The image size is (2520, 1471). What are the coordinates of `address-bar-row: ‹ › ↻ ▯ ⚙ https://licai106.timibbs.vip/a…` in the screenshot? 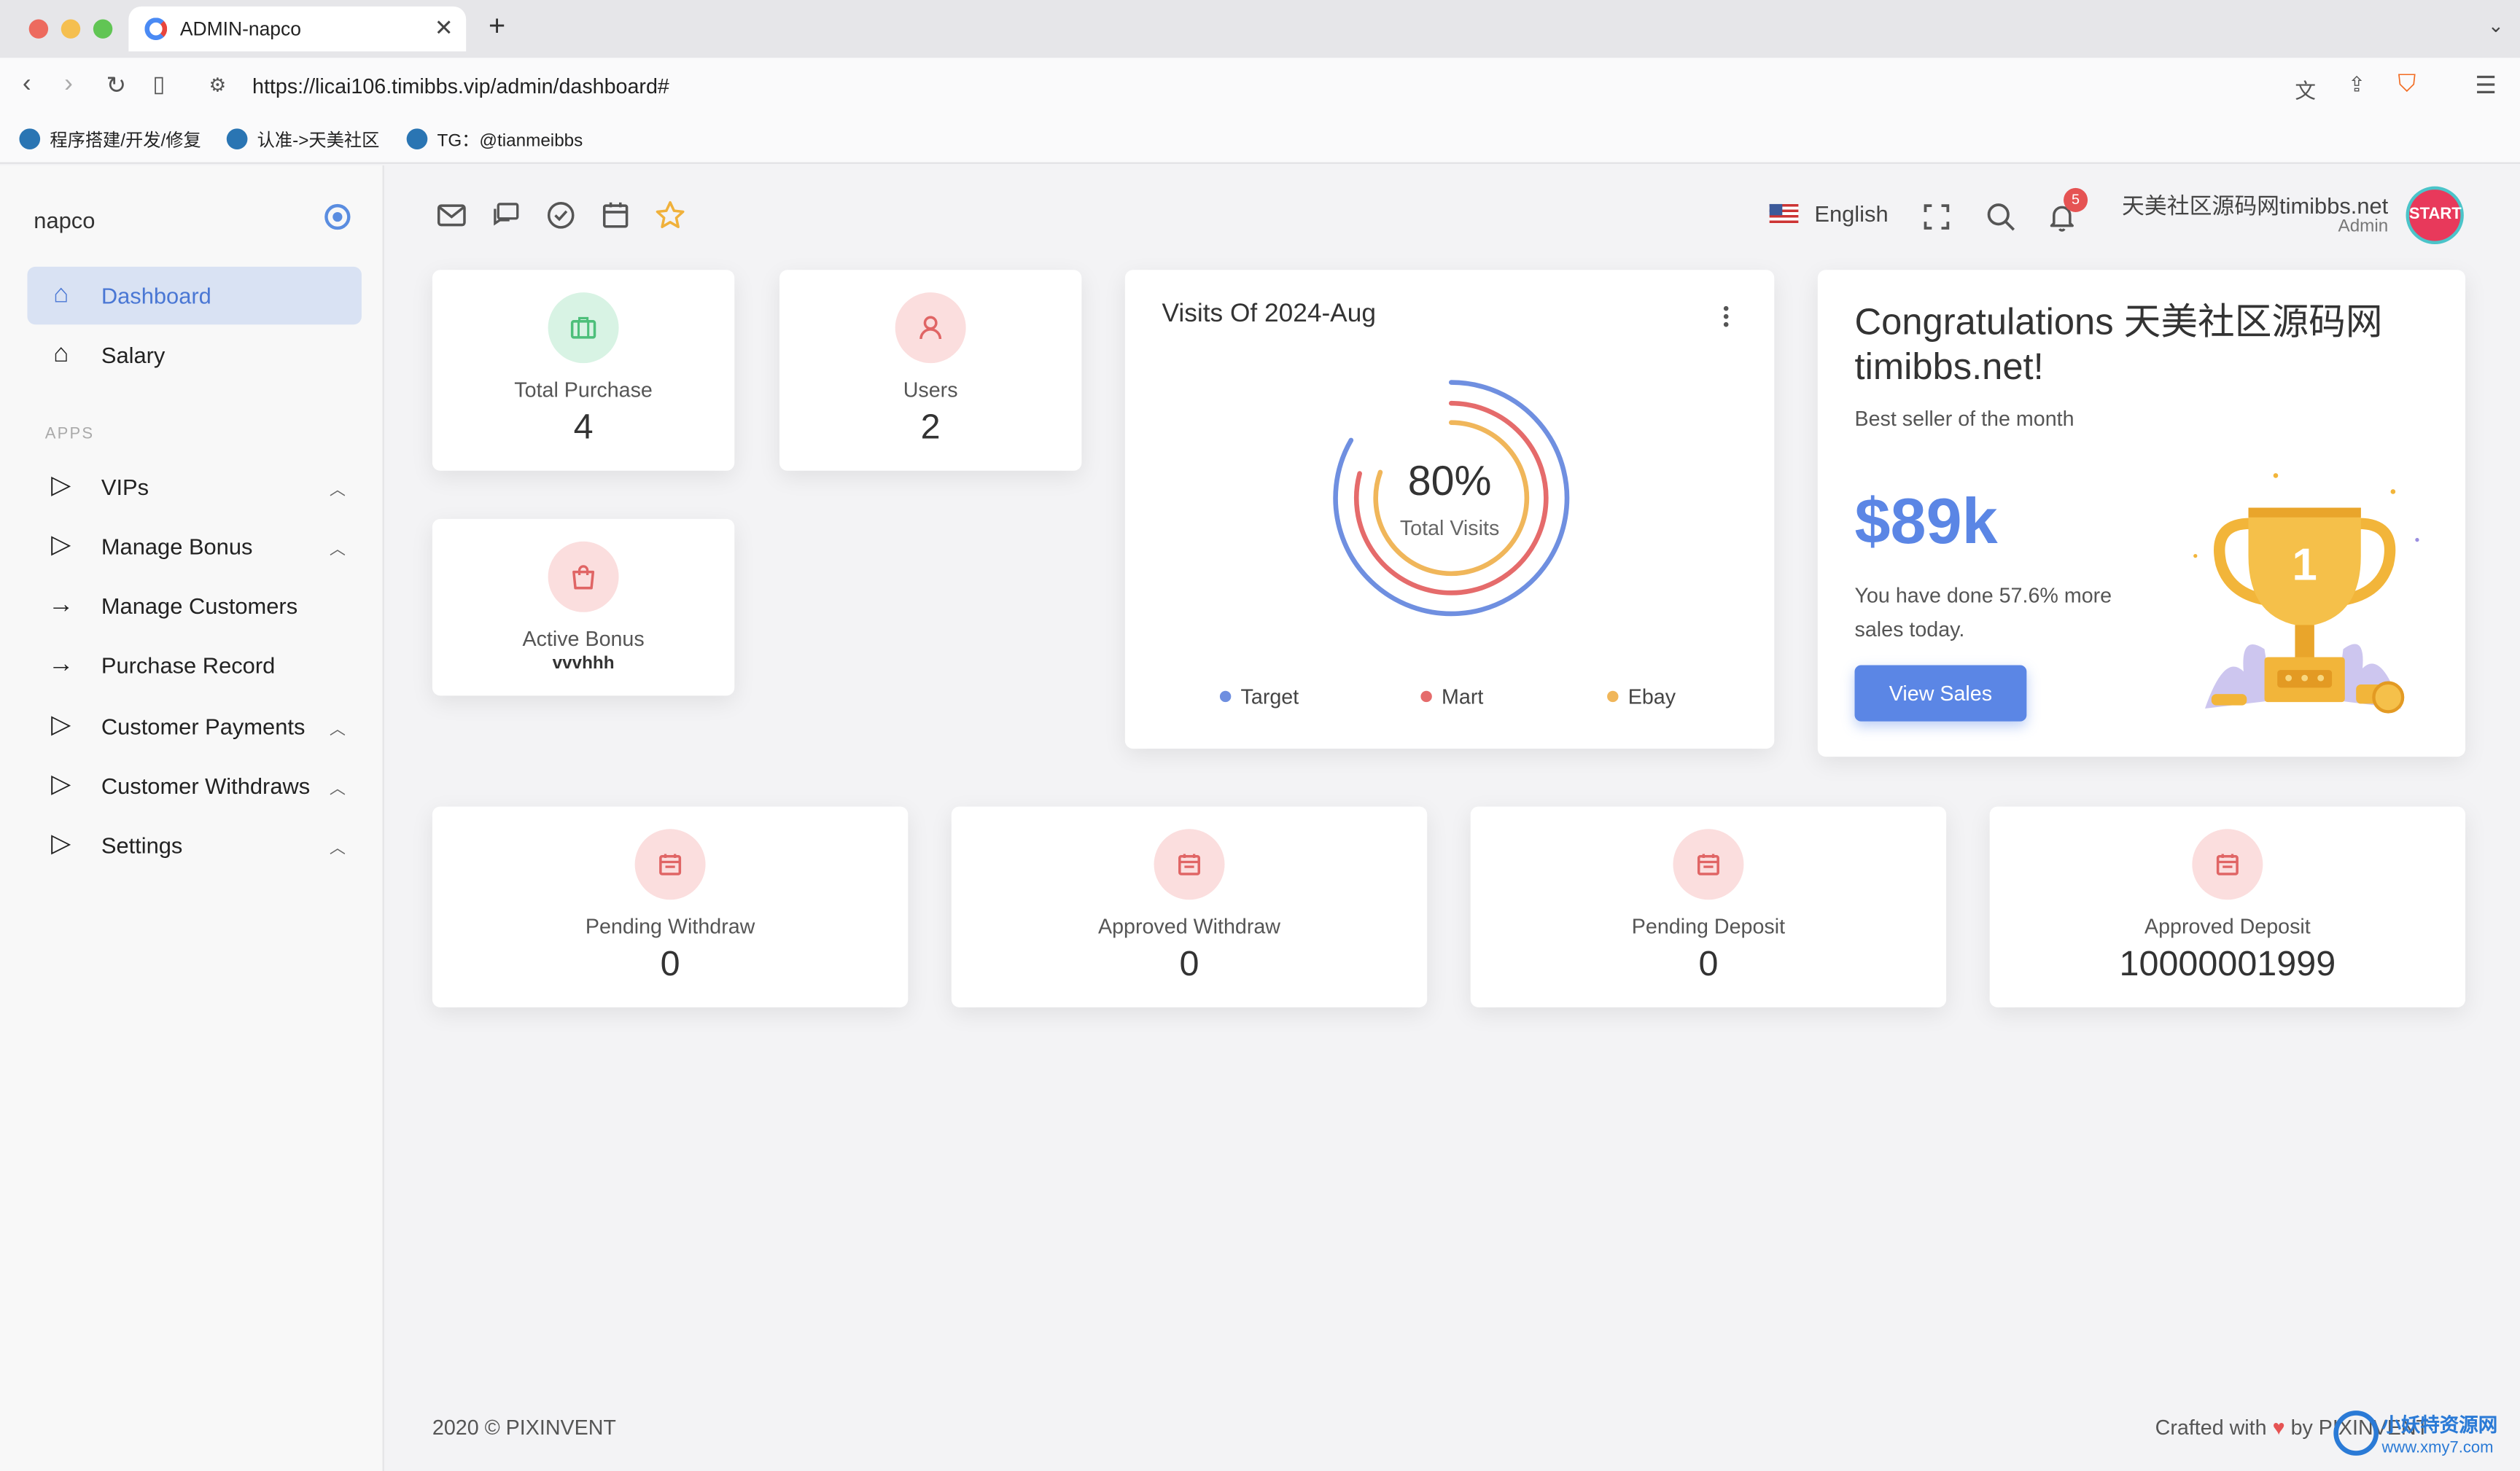 It's located at (1260, 87).